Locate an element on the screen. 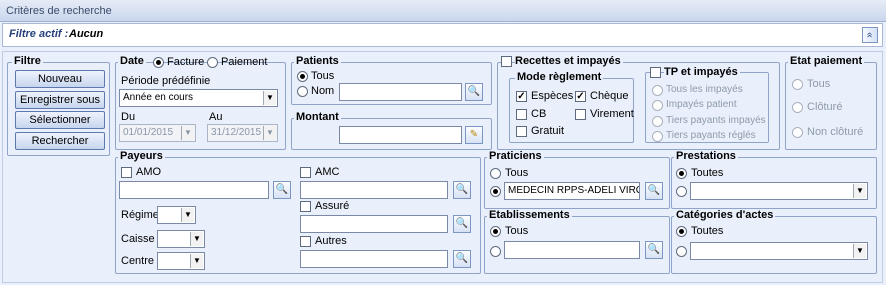  virement-label: Virement is located at coordinates (612, 114).